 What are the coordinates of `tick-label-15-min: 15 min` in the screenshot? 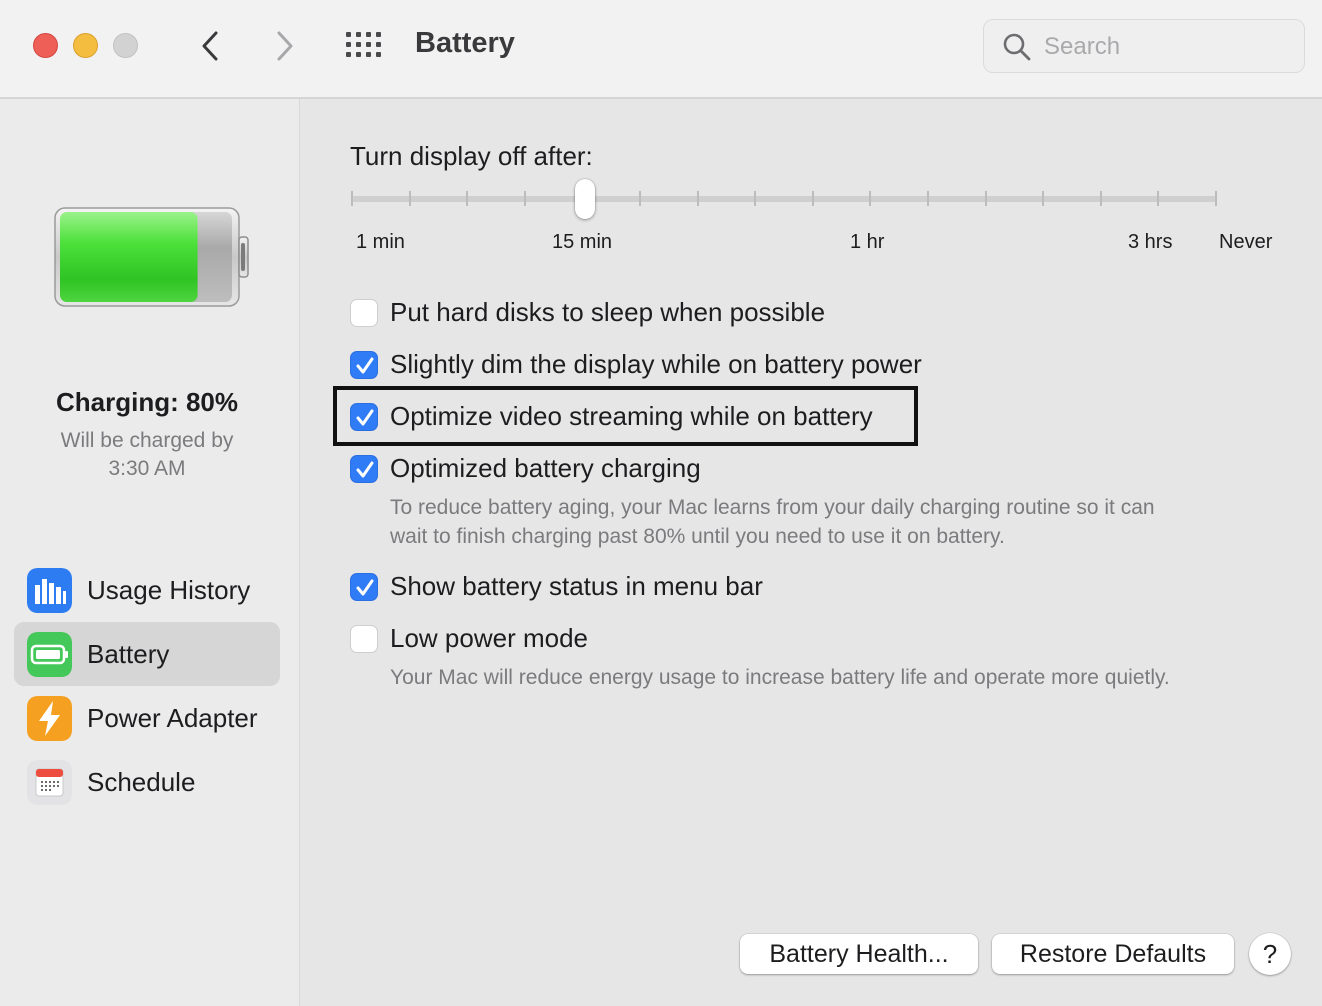 It's located at (582, 242).